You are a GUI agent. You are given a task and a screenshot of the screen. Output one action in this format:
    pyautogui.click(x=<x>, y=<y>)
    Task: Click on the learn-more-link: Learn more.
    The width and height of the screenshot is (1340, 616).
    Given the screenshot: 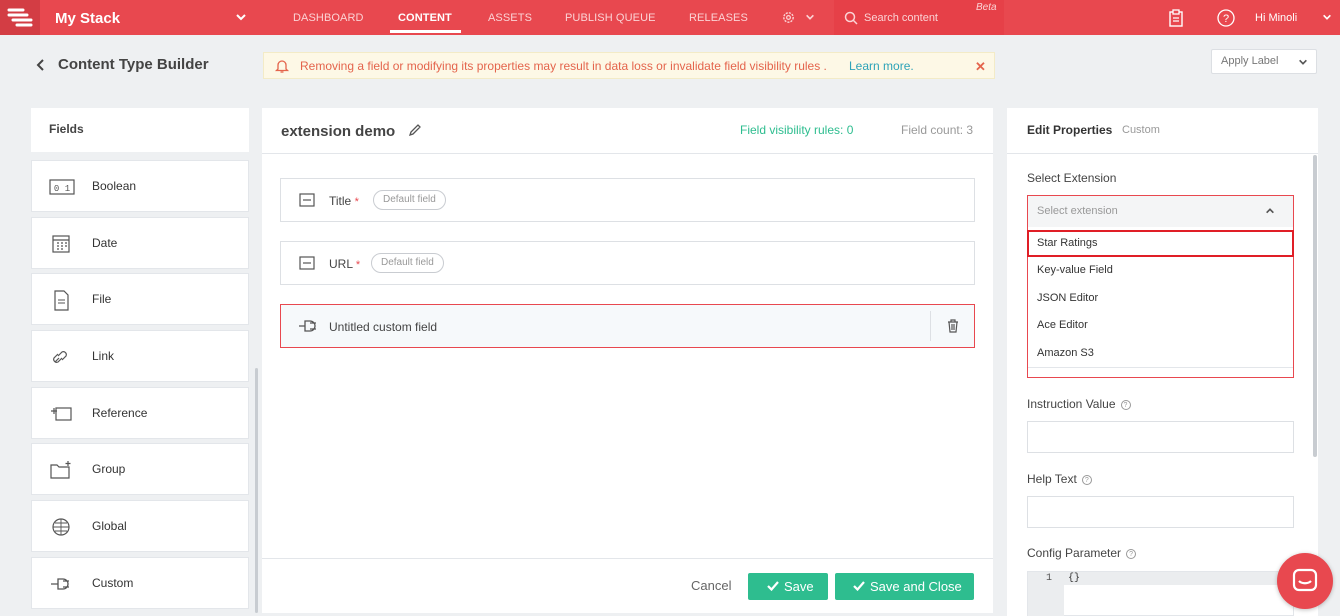 What is the action you would take?
    pyautogui.click(x=881, y=66)
    